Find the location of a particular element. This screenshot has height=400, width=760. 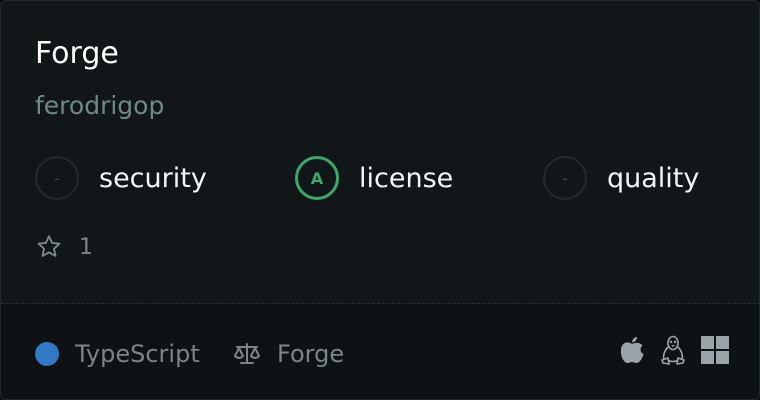

score-license: A license is located at coordinates (374, 178).